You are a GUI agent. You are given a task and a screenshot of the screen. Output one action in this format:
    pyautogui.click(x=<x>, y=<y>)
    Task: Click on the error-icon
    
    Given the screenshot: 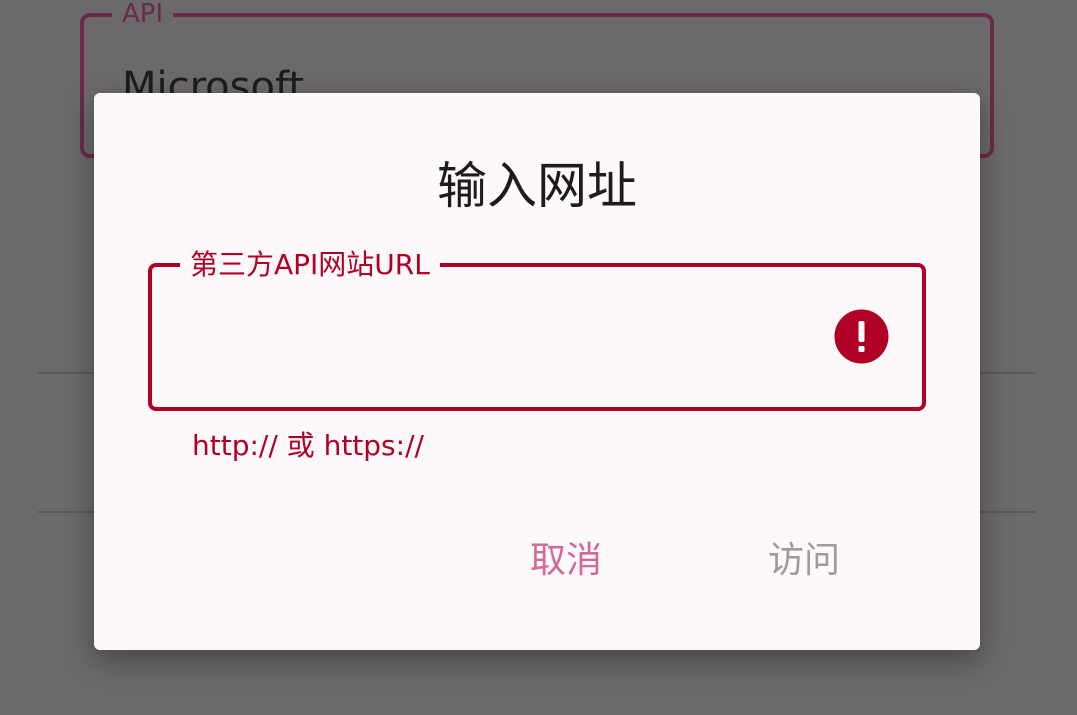 What is the action you would take?
    pyautogui.click(x=861, y=336)
    